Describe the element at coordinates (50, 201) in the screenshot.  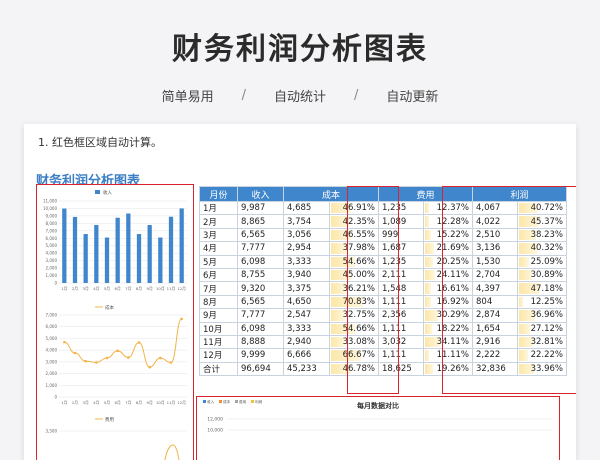
I see `y-tick-label: 11,000` at that location.